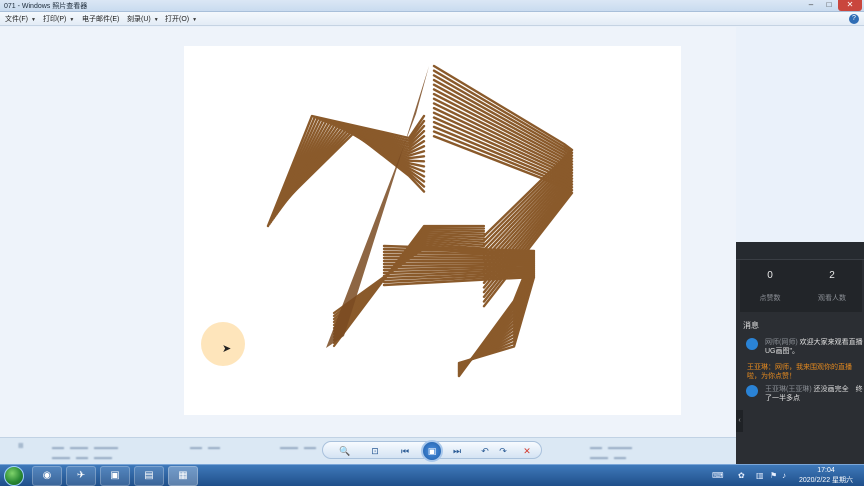 The height and width of the screenshot is (486, 864). Describe the element at coordinates (739, 421) in the screenshot. I see `panel-collapse-handle: ‹` at that location.